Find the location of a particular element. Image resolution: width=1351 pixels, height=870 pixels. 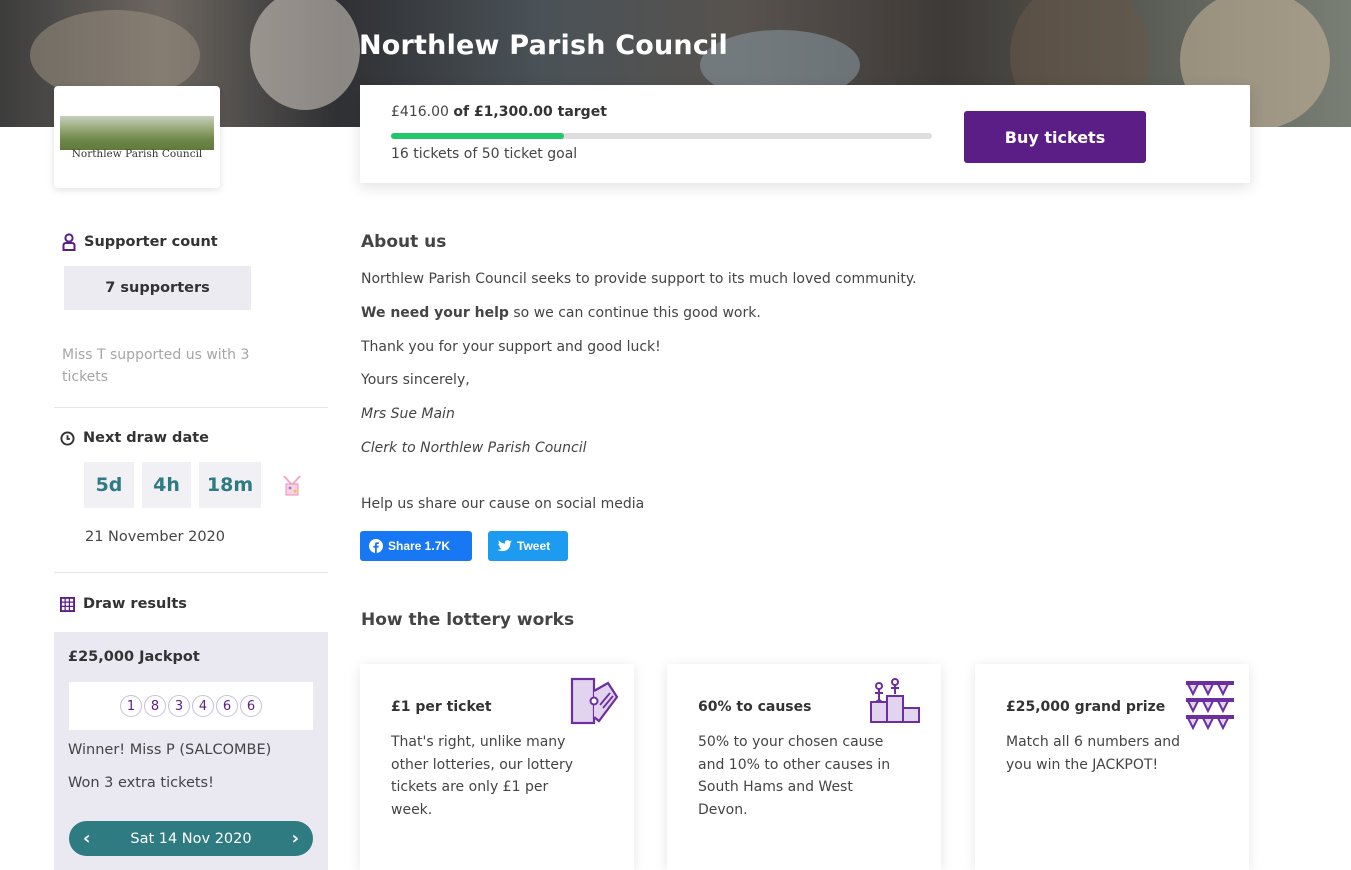

won-text: Won 3 extra tickets! is located at coordinates (141, 783).